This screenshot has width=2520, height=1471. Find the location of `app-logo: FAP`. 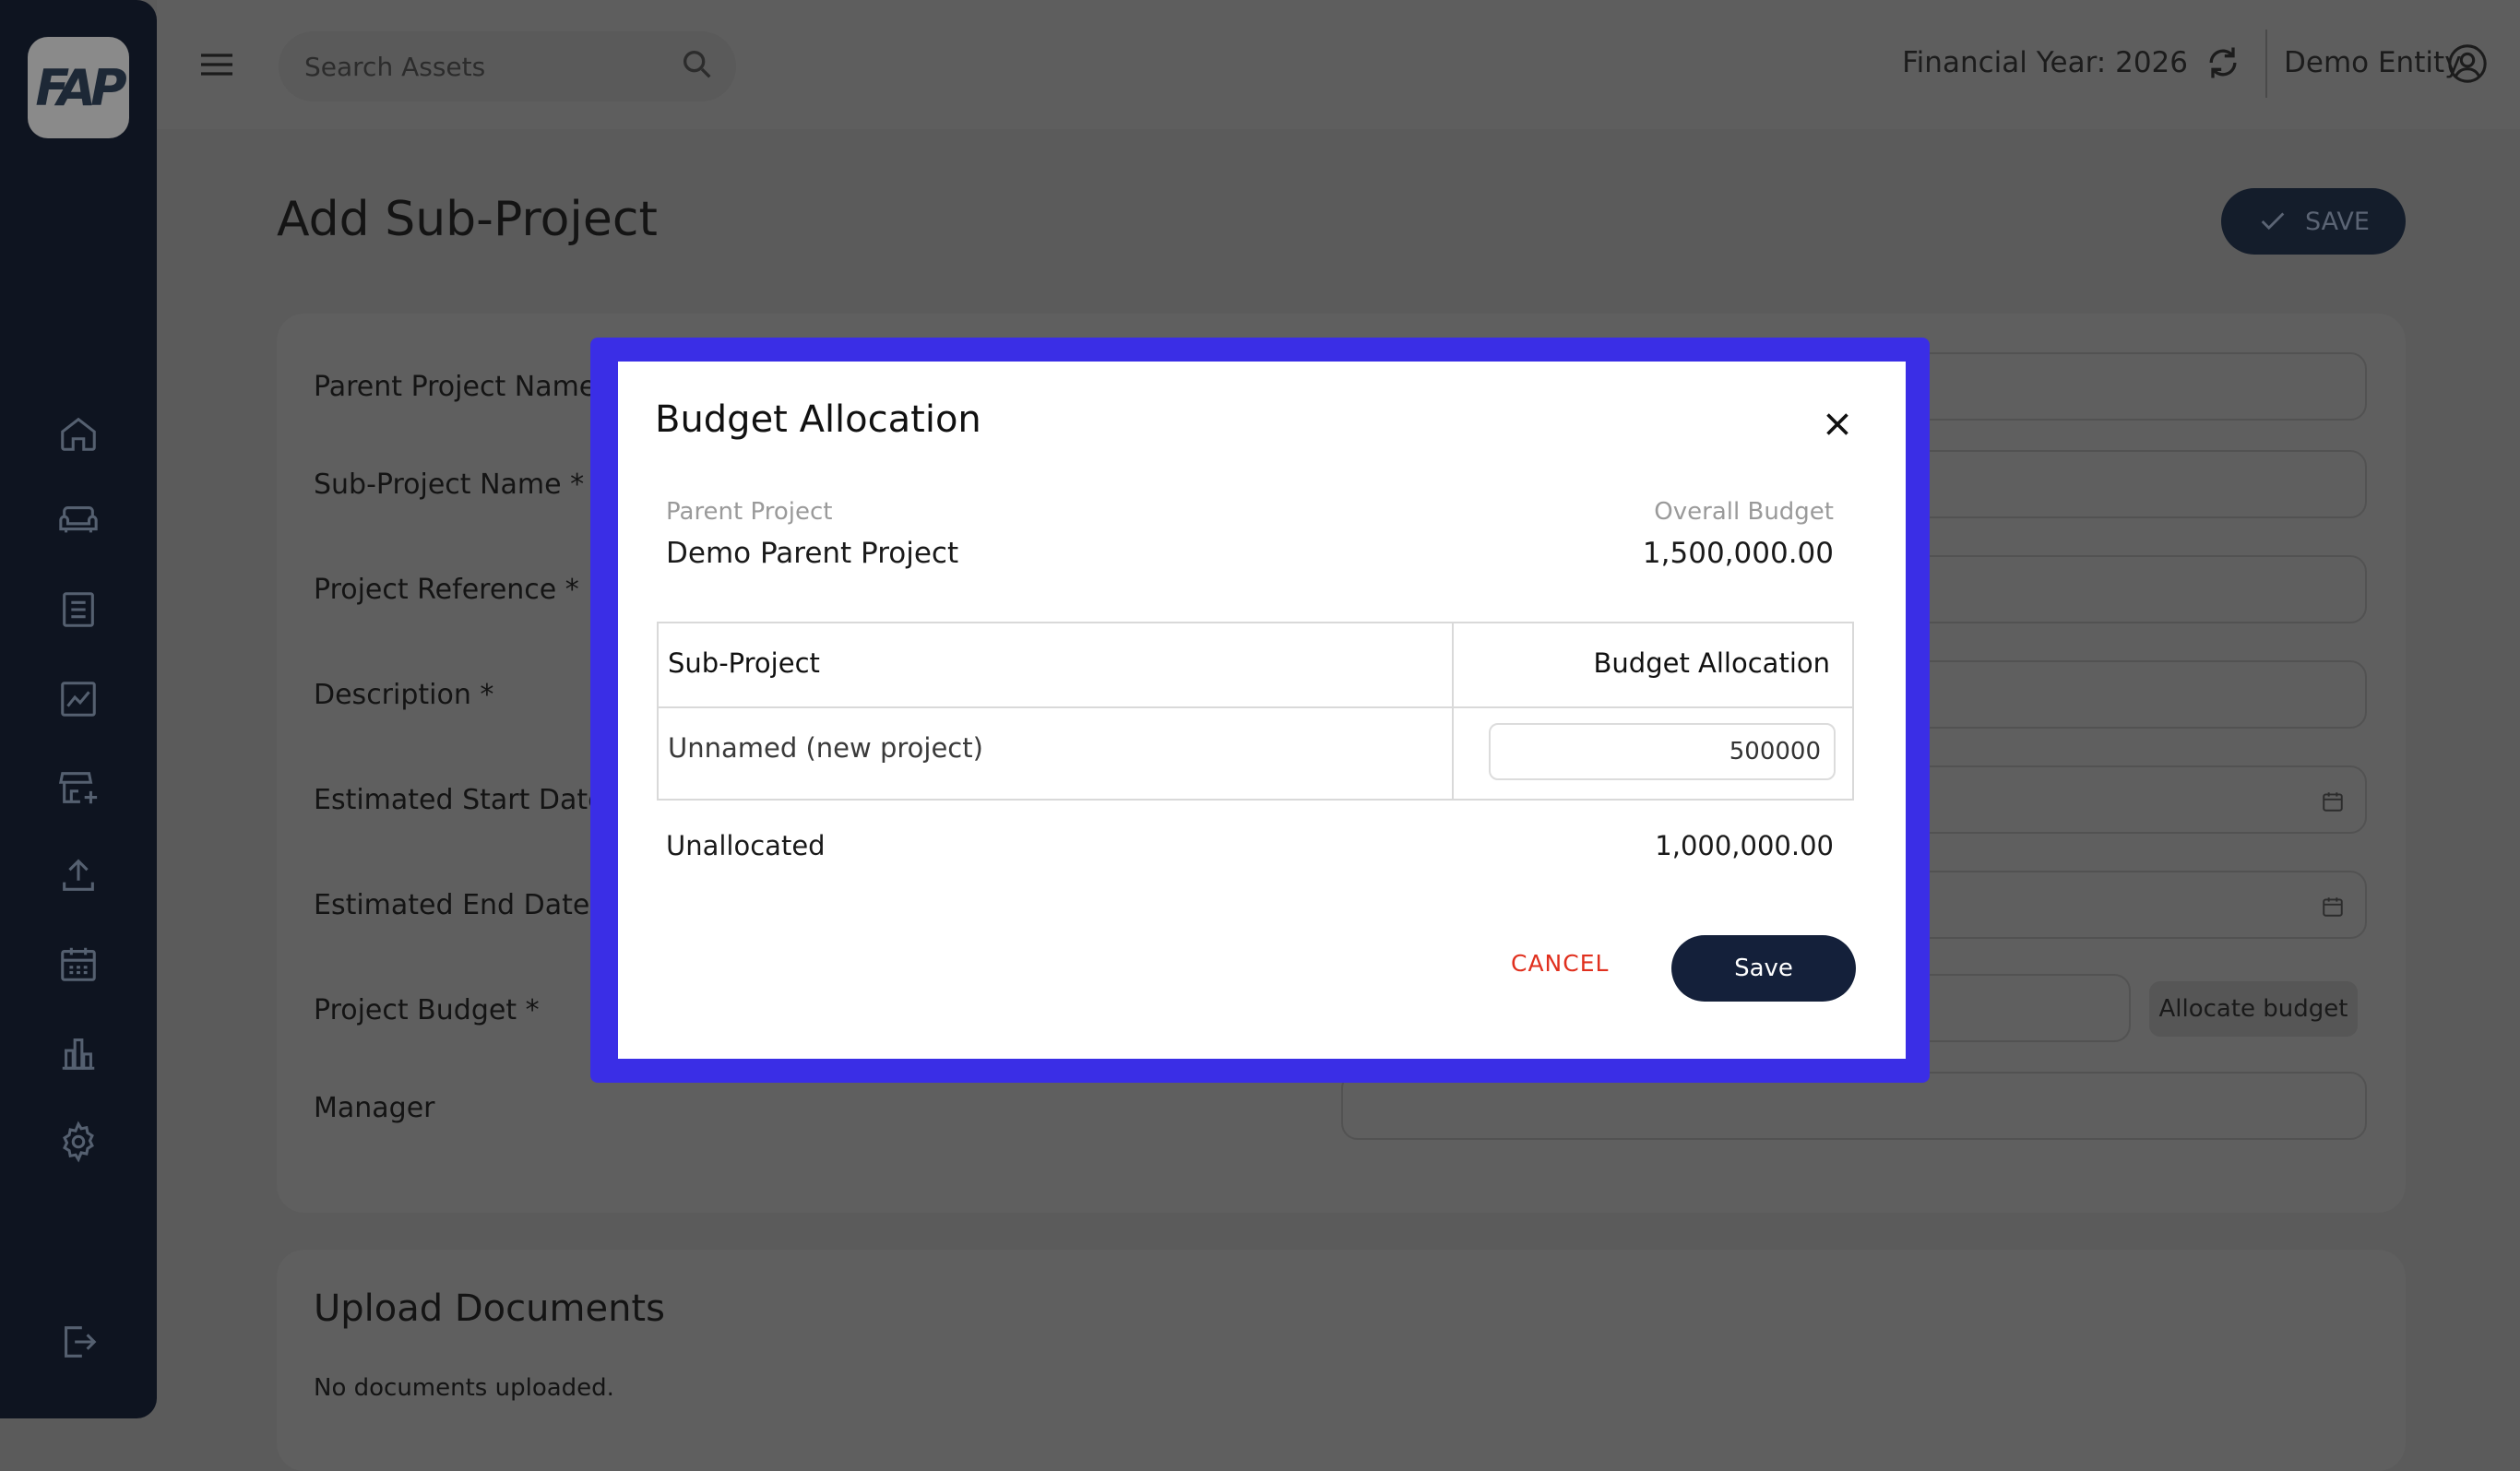

app-logo: FAP is located at coordinates (78, 87).